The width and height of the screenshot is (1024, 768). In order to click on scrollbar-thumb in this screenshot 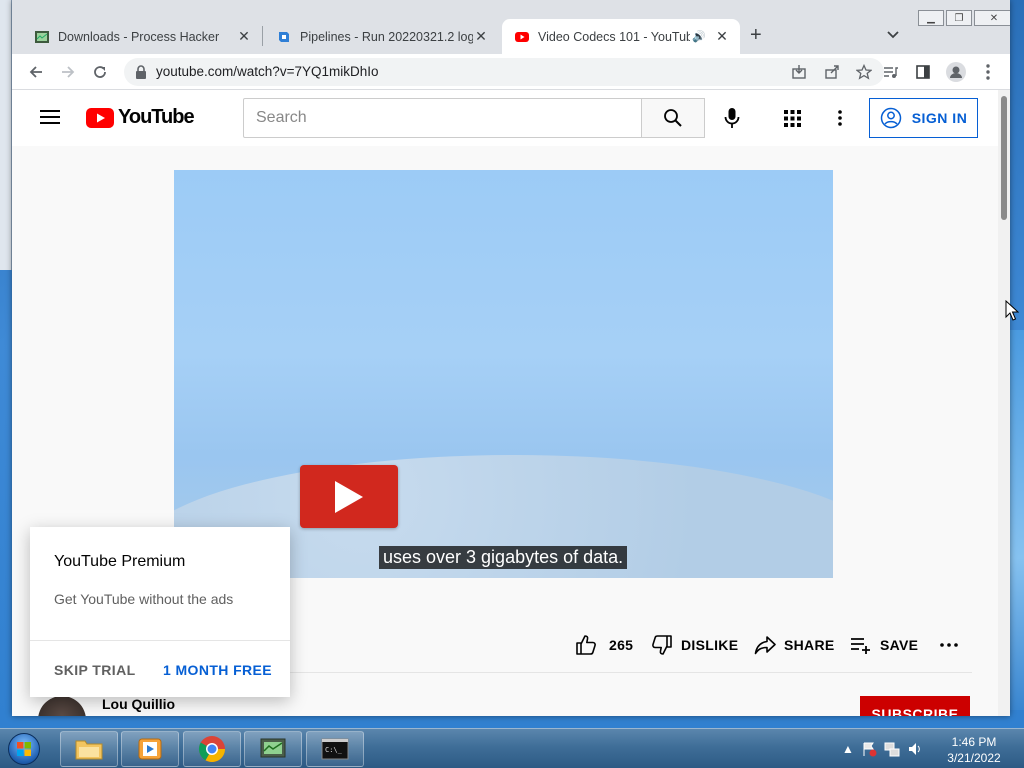, I will do `click(1004, 158)`.